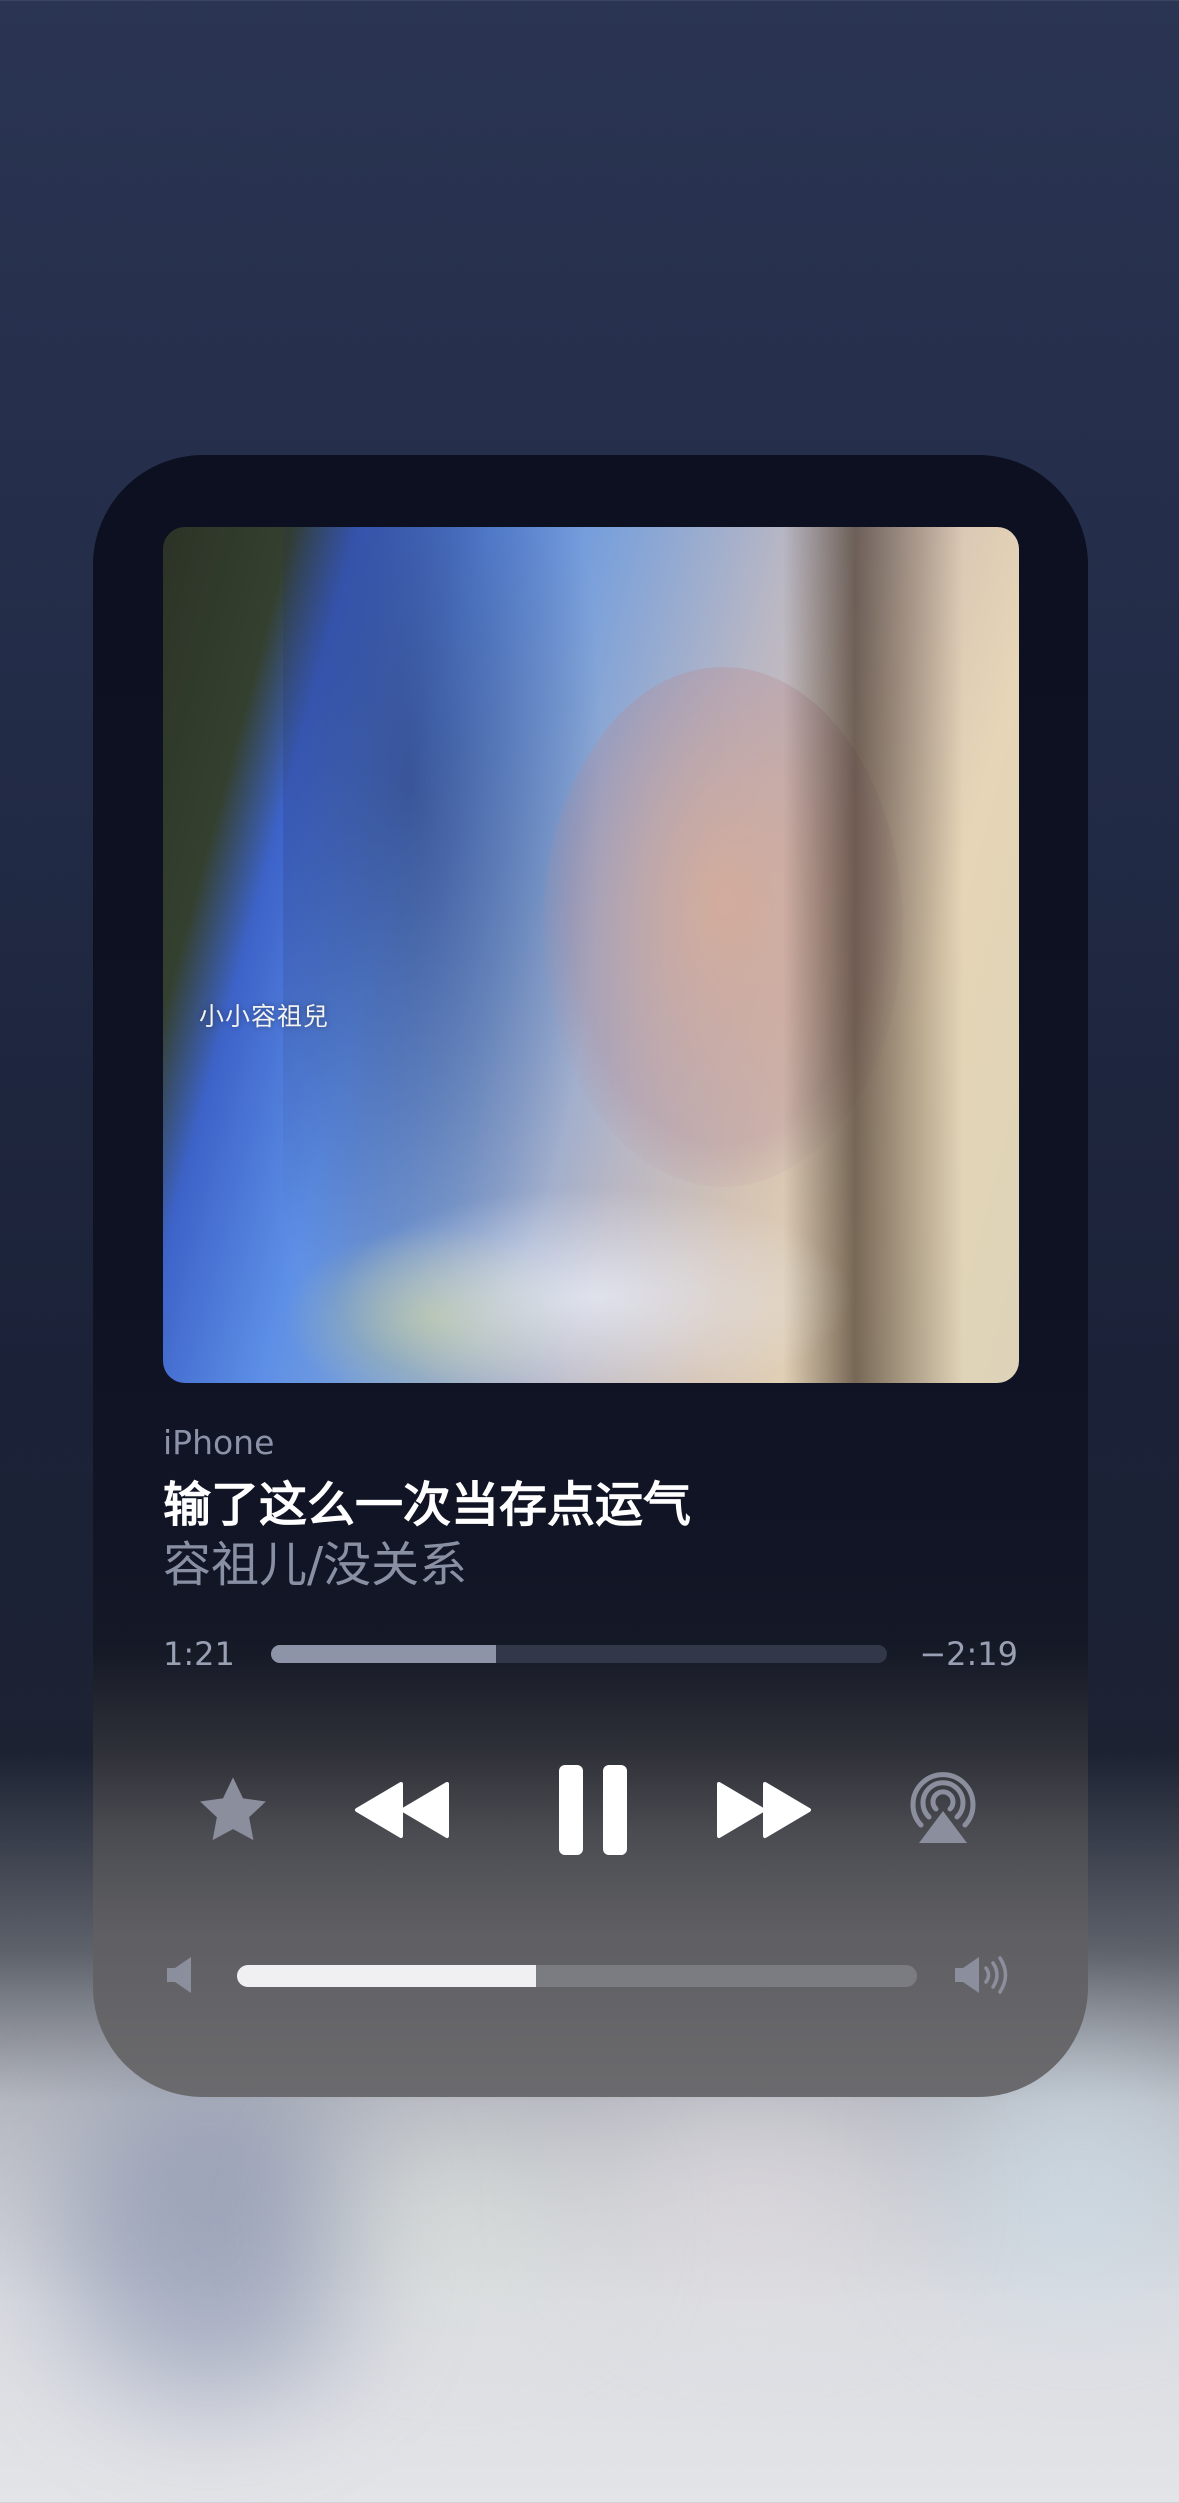 Image resolution: width=1179 pixels, height=2503 pixels. I want to click on star-icon, so click(233, 1810).